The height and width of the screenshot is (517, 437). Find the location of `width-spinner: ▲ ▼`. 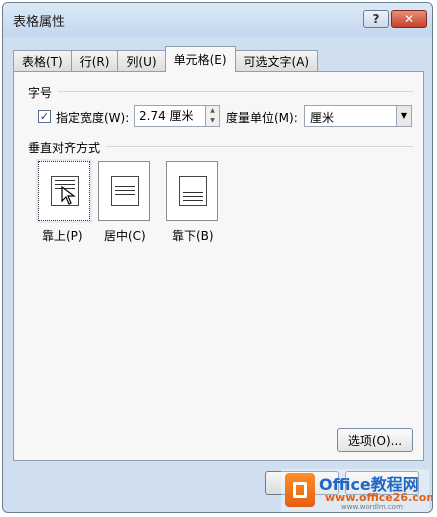

width-spinner: ▲ ▼ is located at coordinates (213, 116).